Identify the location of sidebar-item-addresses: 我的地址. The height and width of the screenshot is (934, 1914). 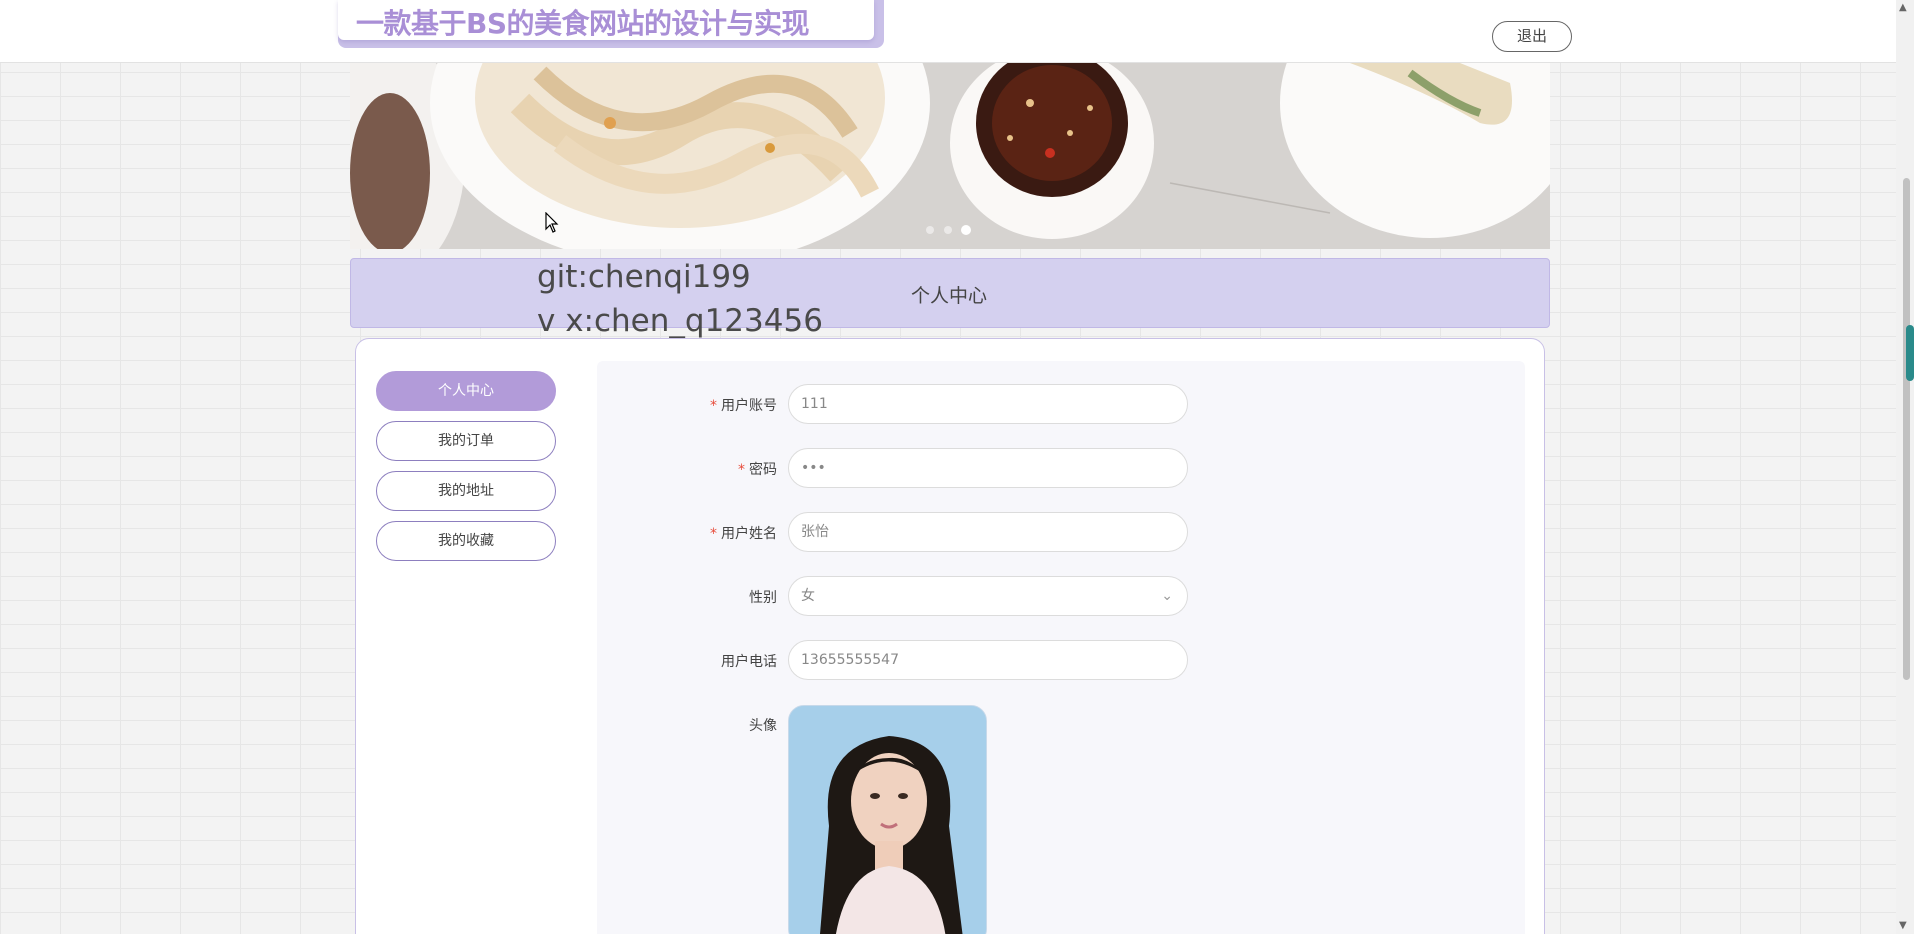
(466, 491).